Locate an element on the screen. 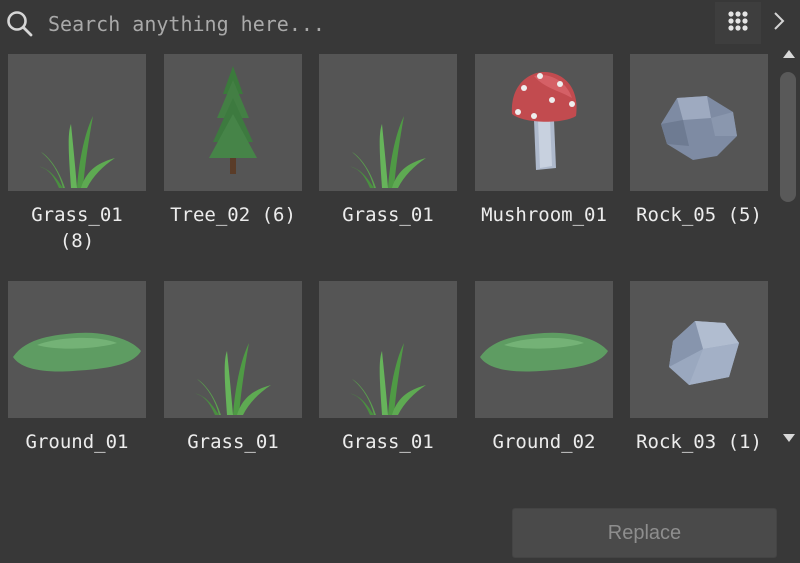  scroll-up-arrow-icon is located at coordinates (789, 54).